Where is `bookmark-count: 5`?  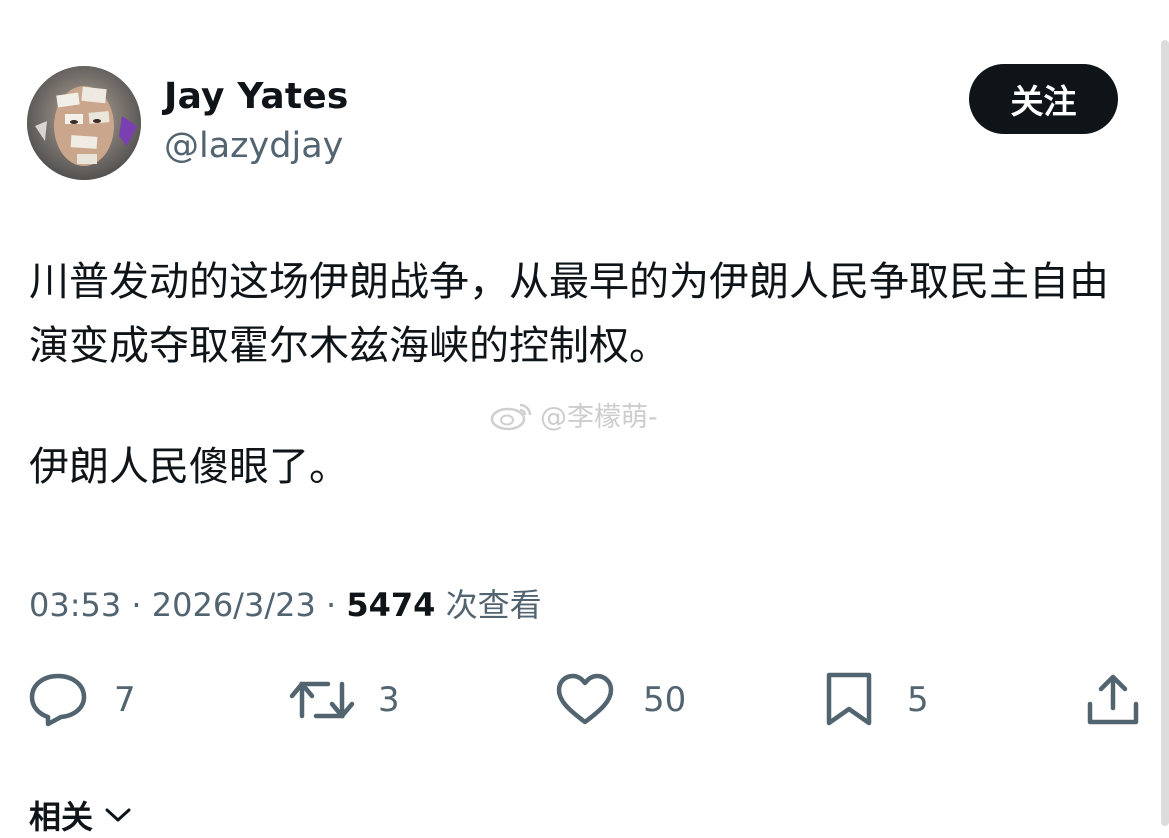
bookmark-count: 5 is located at coordinates (918, 700).